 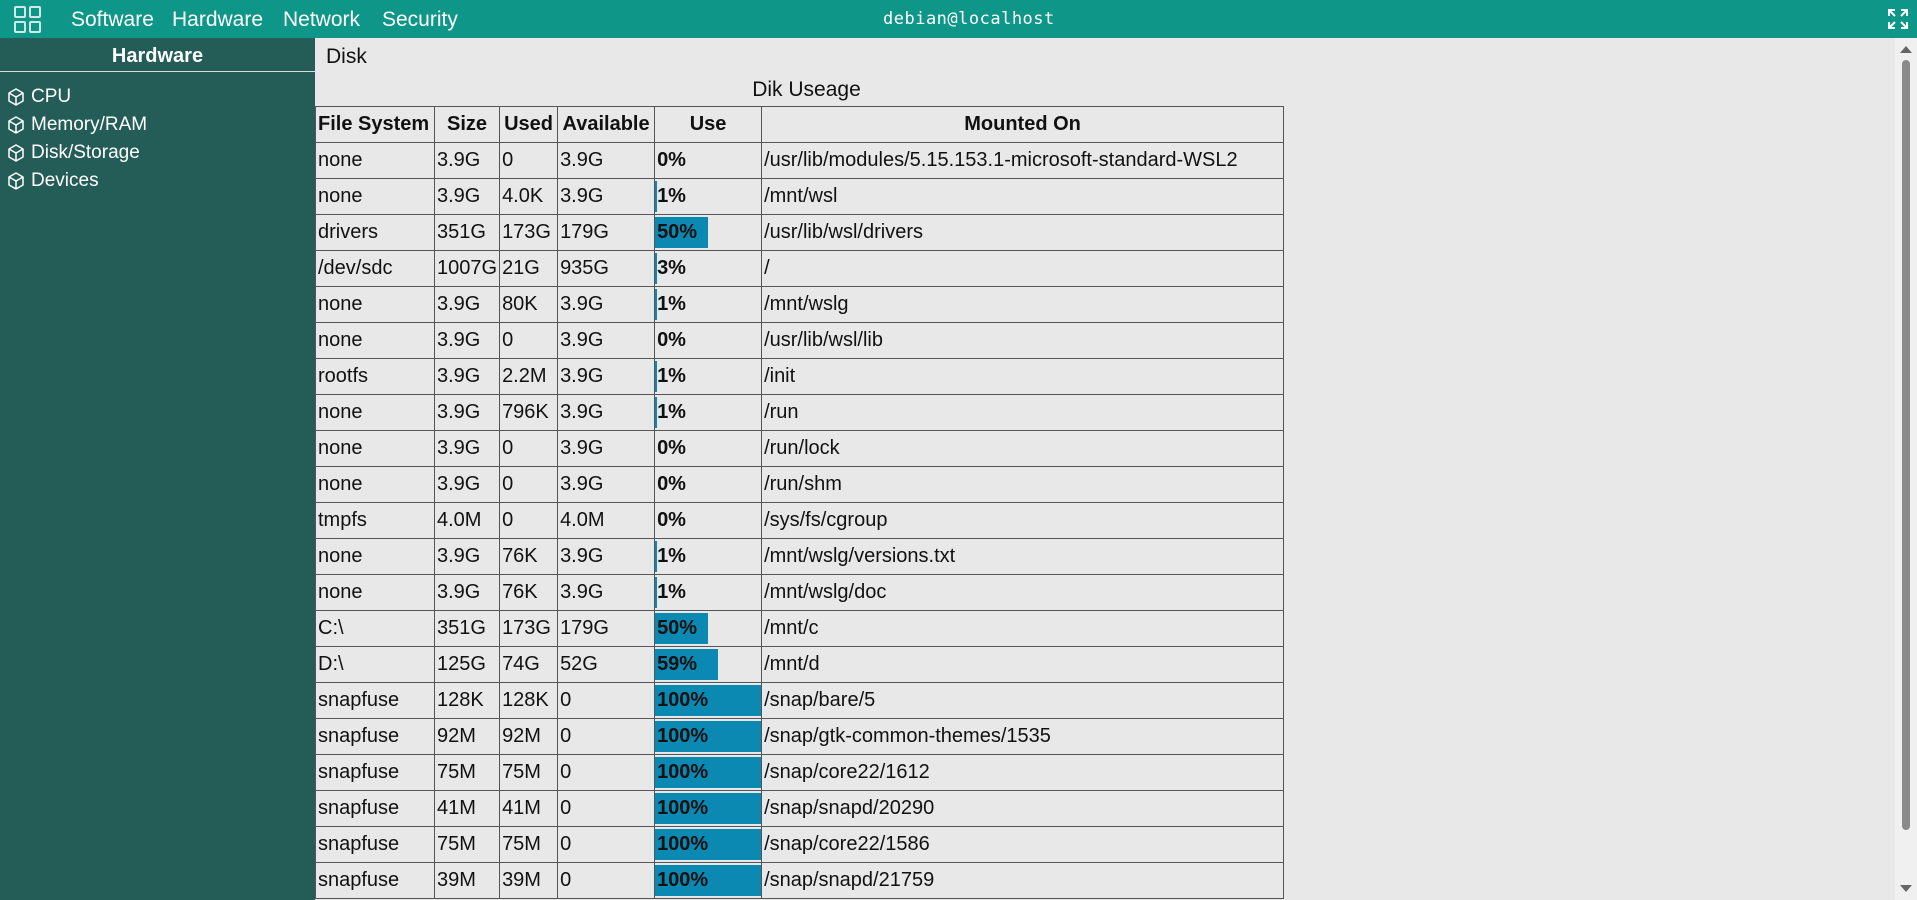 I want to click on cell-mounted-on: /snap/snapd/21759, so click(x=1023, y=880).